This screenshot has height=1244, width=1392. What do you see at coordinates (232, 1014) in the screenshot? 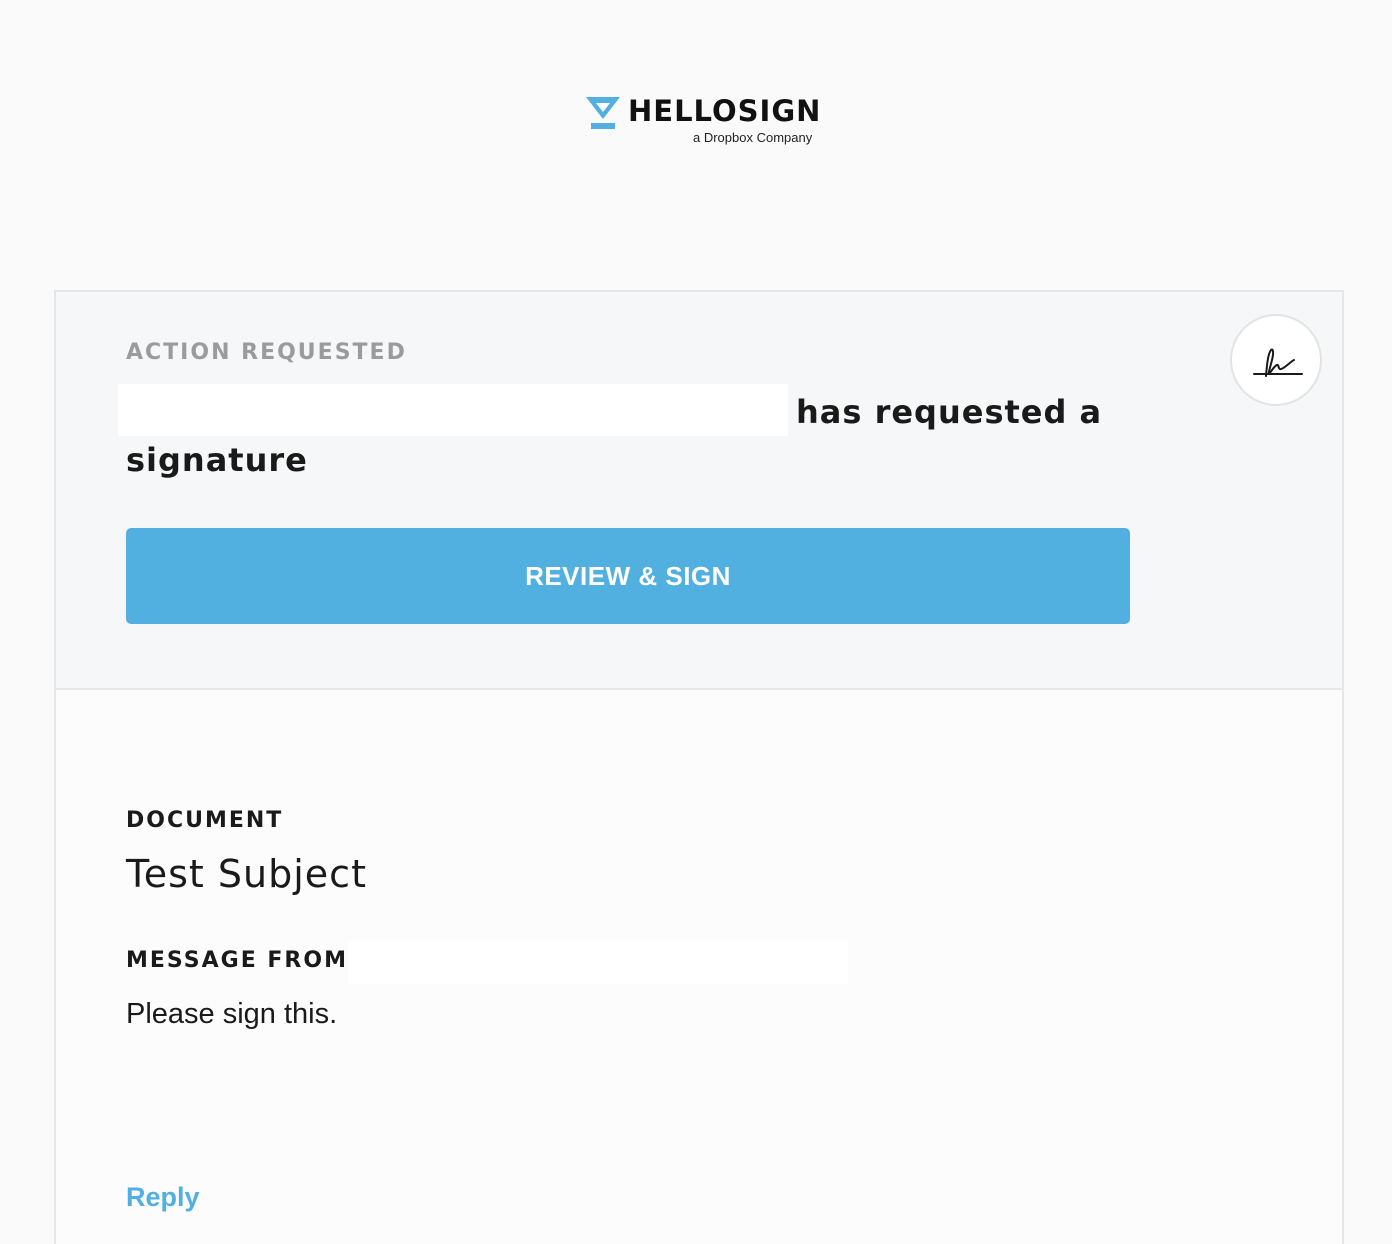
I see `message-body: Please sign this.` at bounding box center [232, 1014].